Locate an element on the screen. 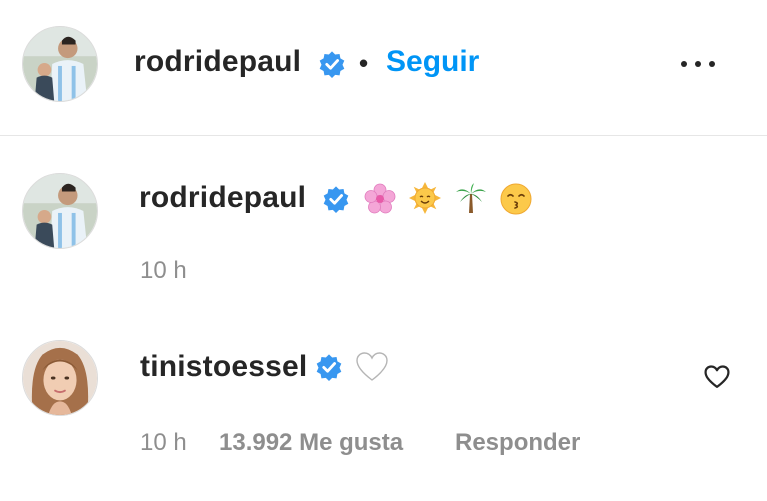 This screenshot has height=501, width=767. reply-button: Responder is located at coordinates (517, 443).